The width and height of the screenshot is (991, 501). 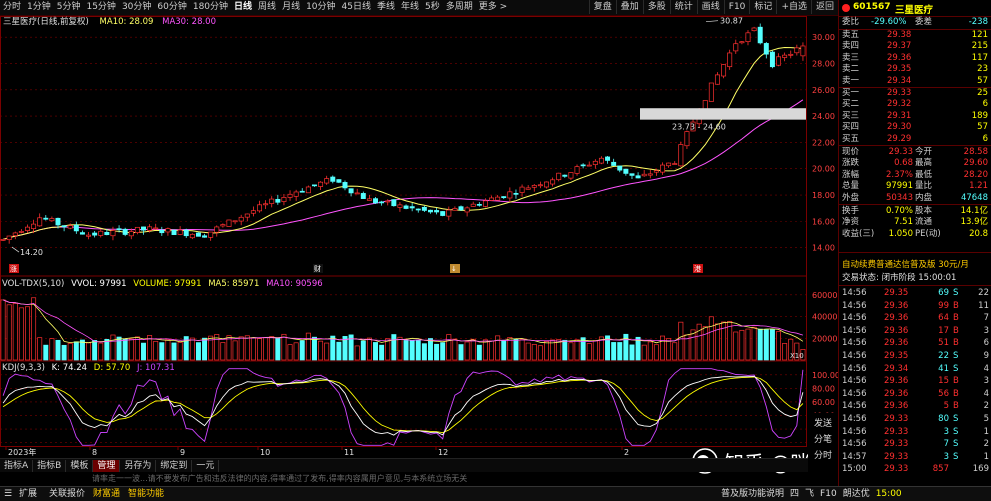 I want to click on stat-label: 今开, so click(x=924, y=152).